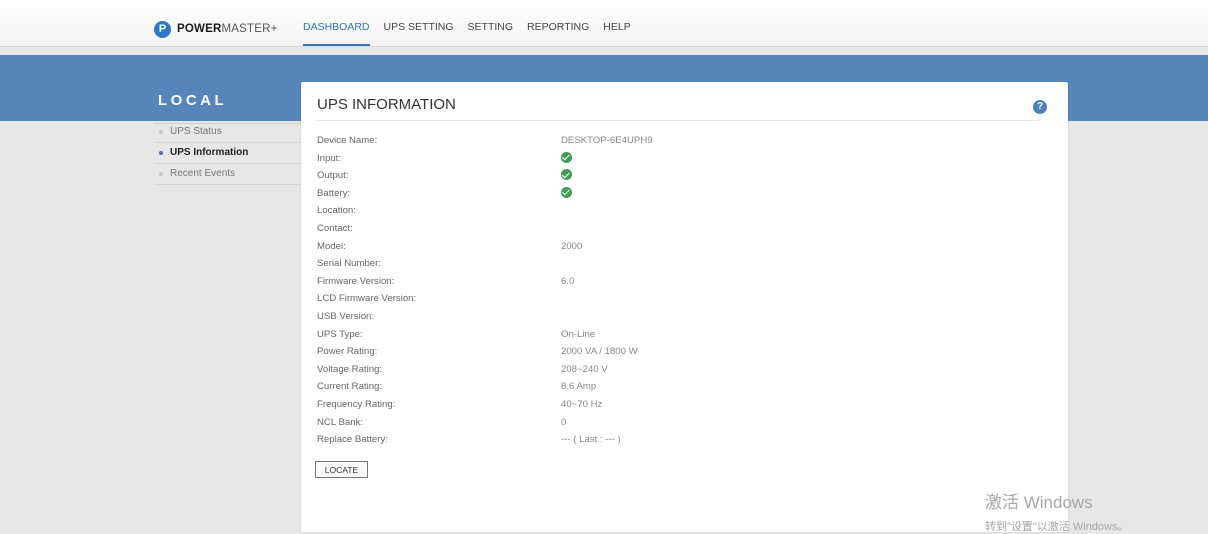 This screenshot has width=1208, height=534. I want to click on info-row-usb-version: USB Version:, so click(682, 317).